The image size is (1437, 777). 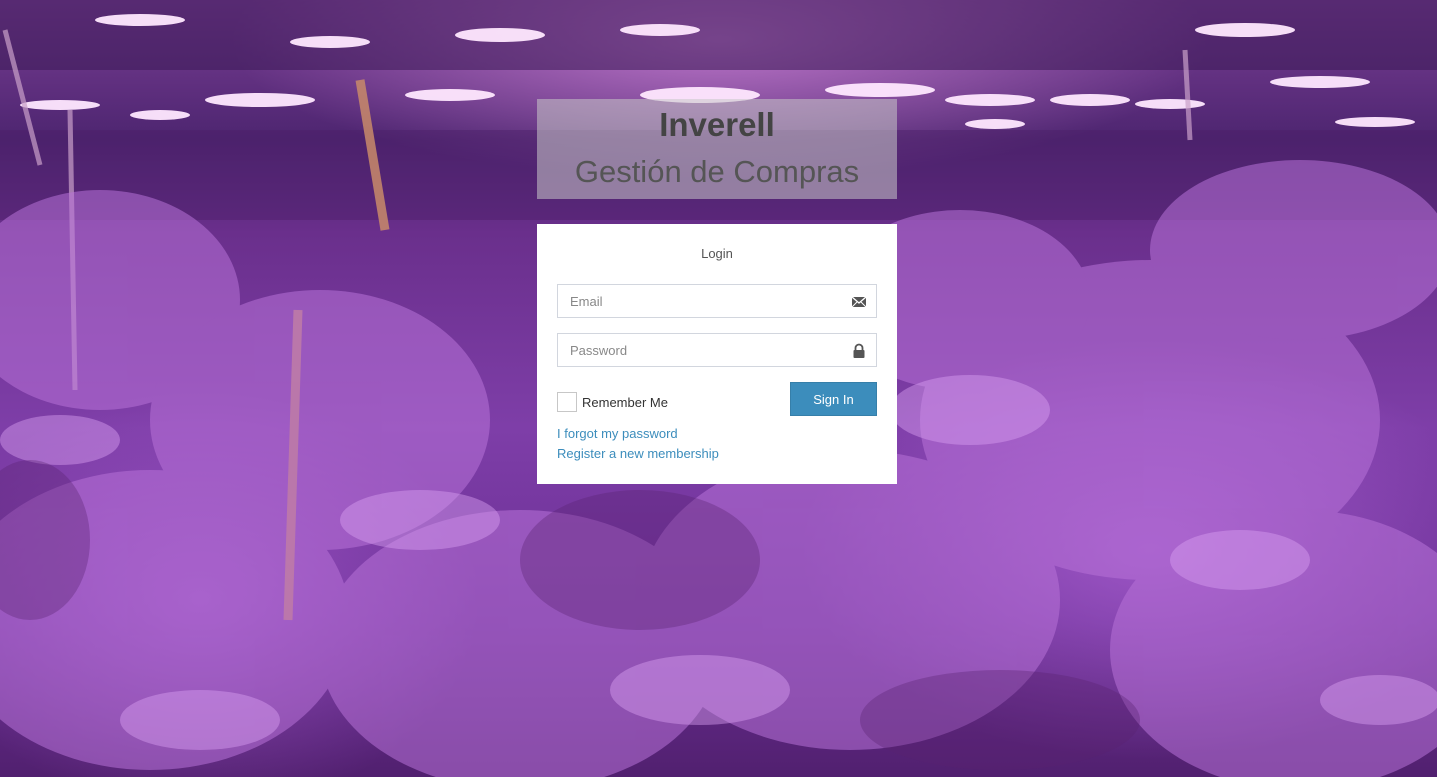 What do you see at coordinates (567, 402) in the screenshot?
I see `remember-me-checkbox` at bounding box center [567, 402].